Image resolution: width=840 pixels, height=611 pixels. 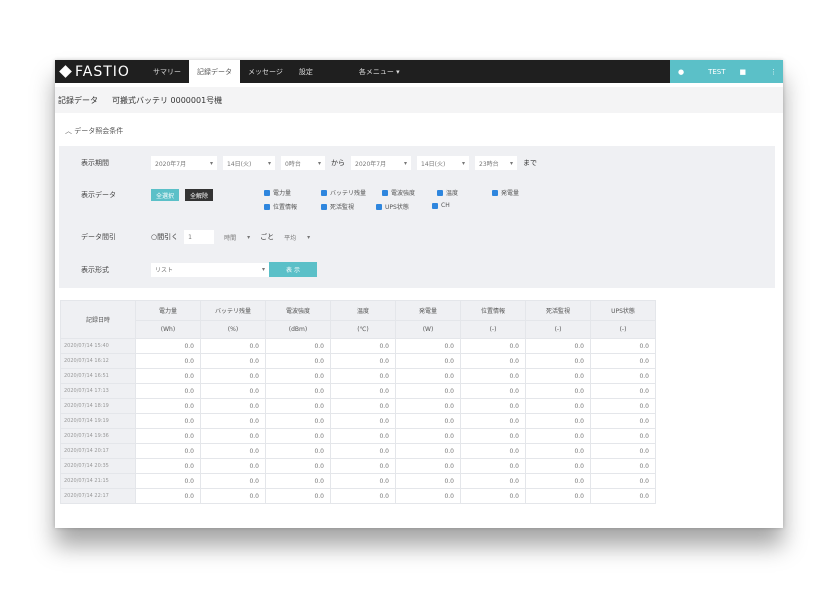 What do you see at coordinates (363, 329) in the screenshot?
I see `column-unit: (℃)` at bounding box center [363, 329].